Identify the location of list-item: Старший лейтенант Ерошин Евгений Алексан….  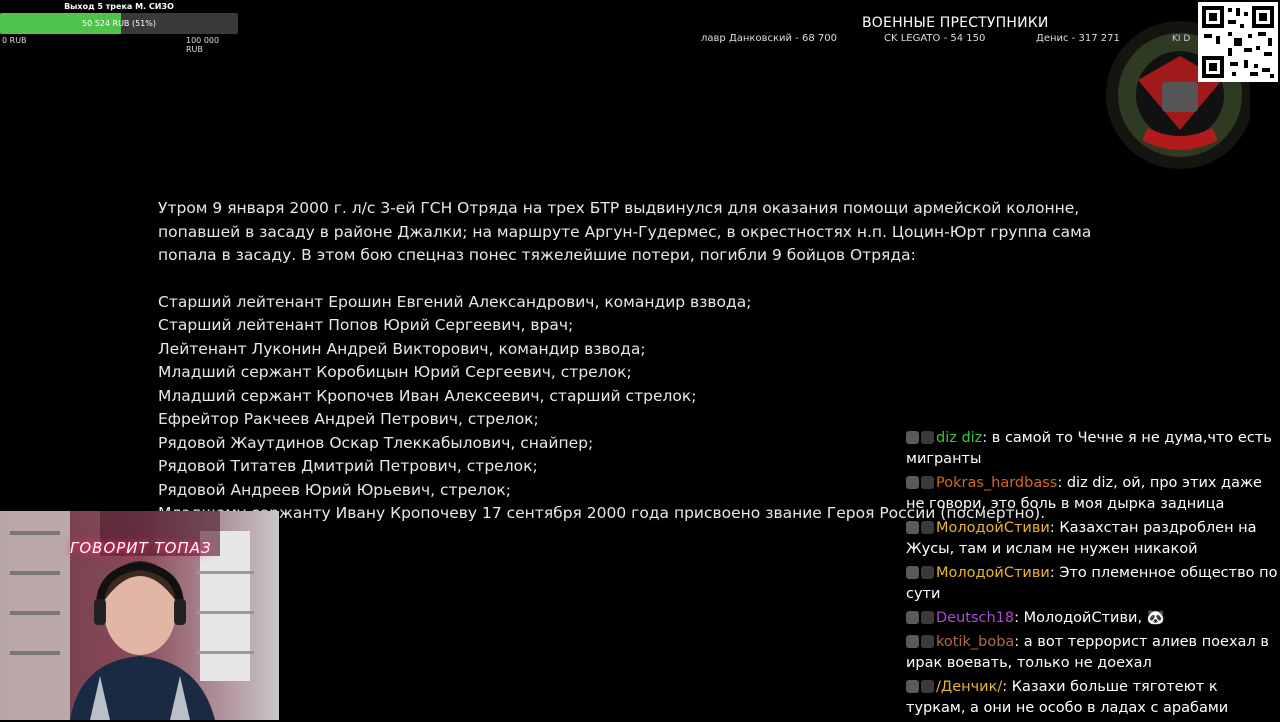
(455, 301).